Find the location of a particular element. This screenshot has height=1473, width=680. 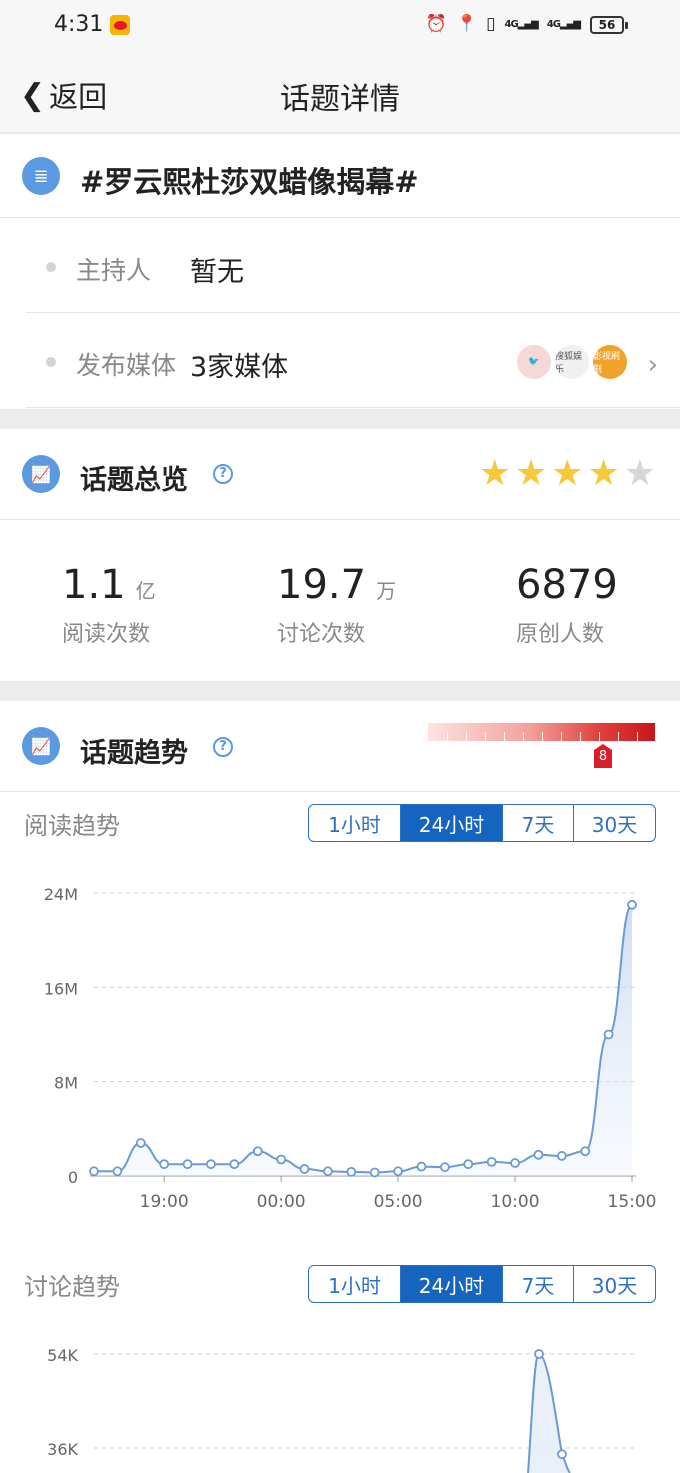

nav-bar: ❮ 返回 话题详情 is located at coordinates (340, 93).